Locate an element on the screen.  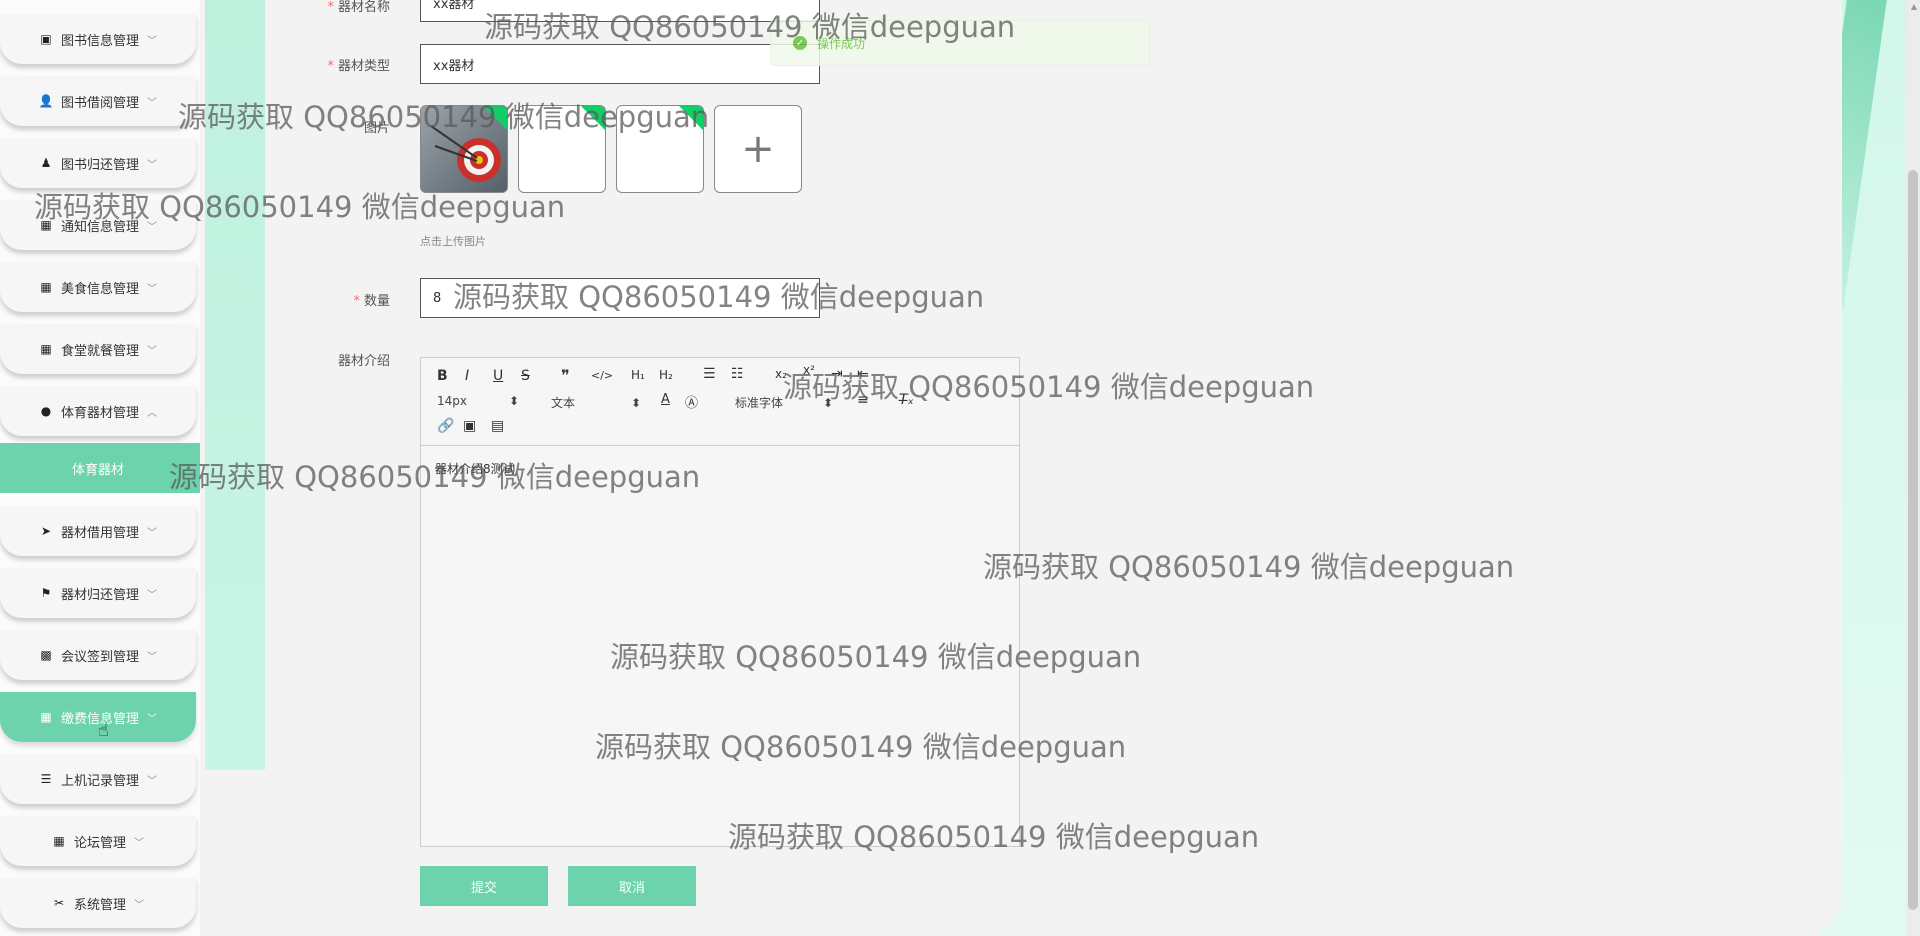
book-icon: ▣ is located at coordinates (46, 39).